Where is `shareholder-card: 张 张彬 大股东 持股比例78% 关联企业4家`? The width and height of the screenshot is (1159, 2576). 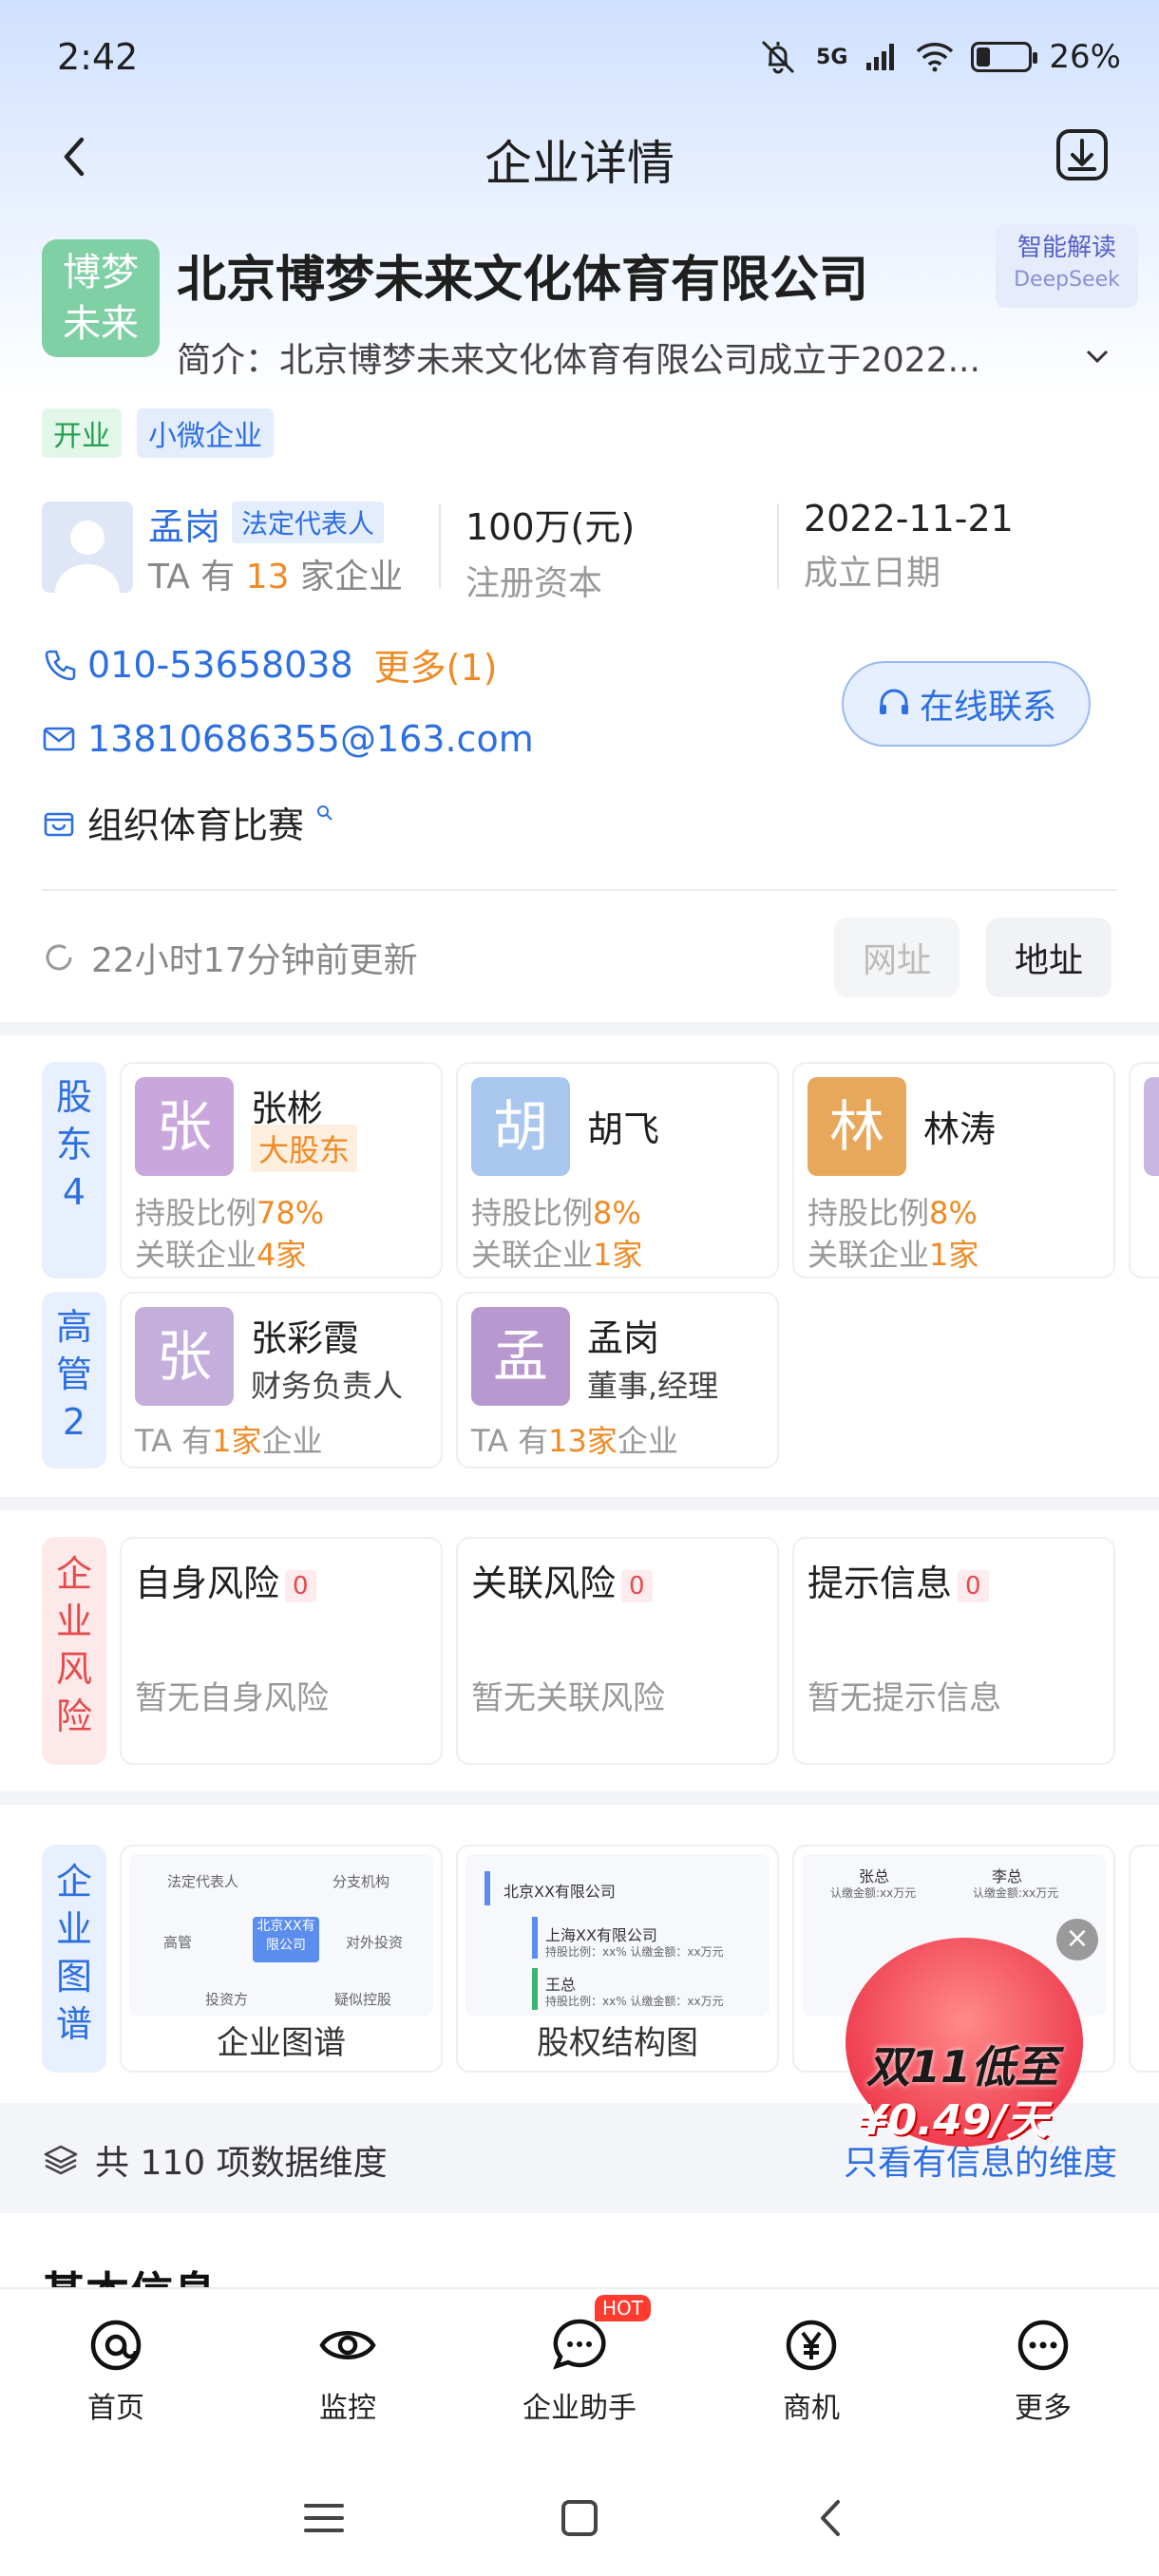 shareholder-card: 张 张彬 大股东 持股比例78% 关联企业4家 is located at coordinates (281, 1170).